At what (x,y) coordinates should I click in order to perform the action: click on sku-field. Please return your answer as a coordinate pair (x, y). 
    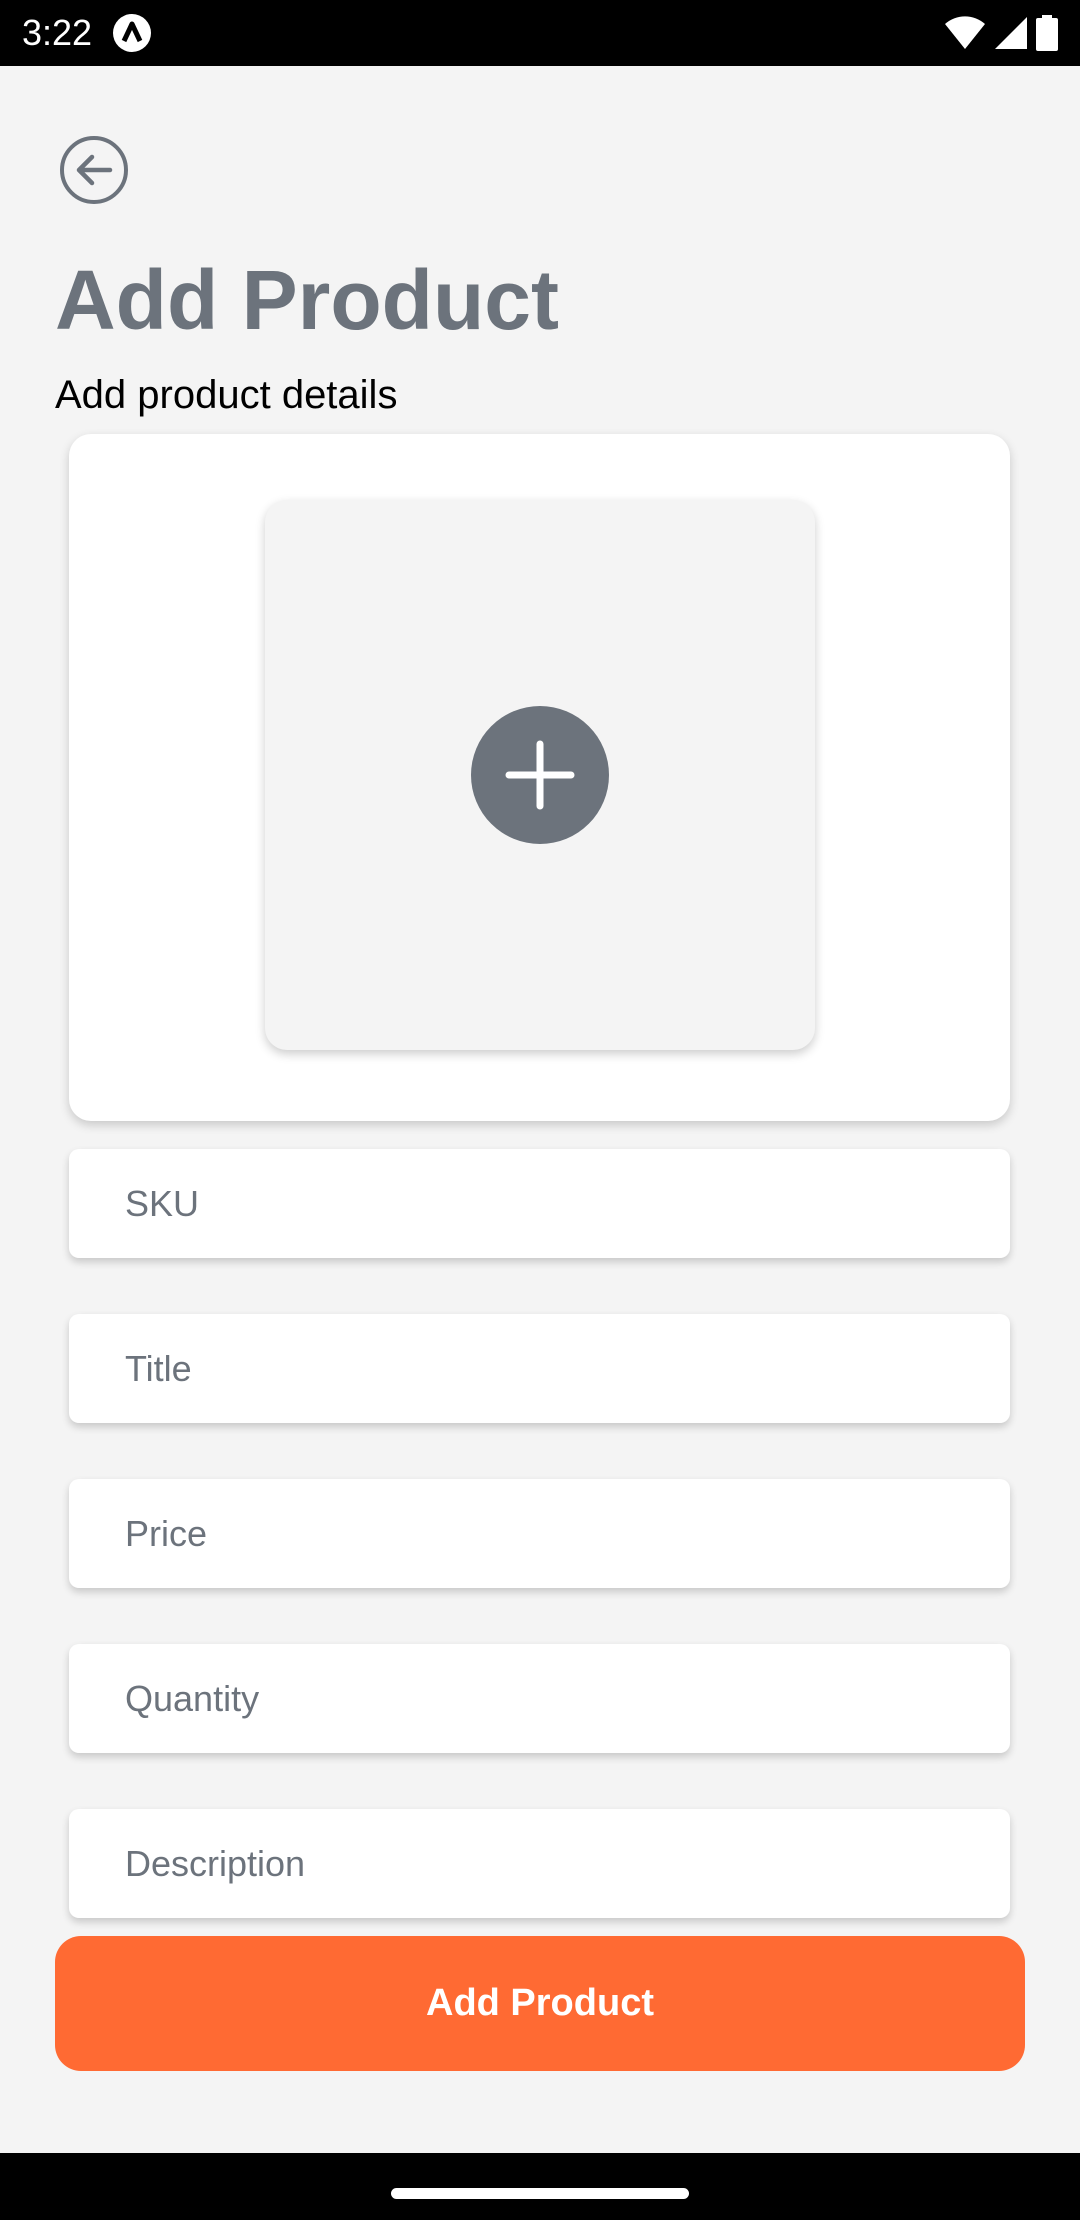
    Looking at the image, I should click on (539, 1203).